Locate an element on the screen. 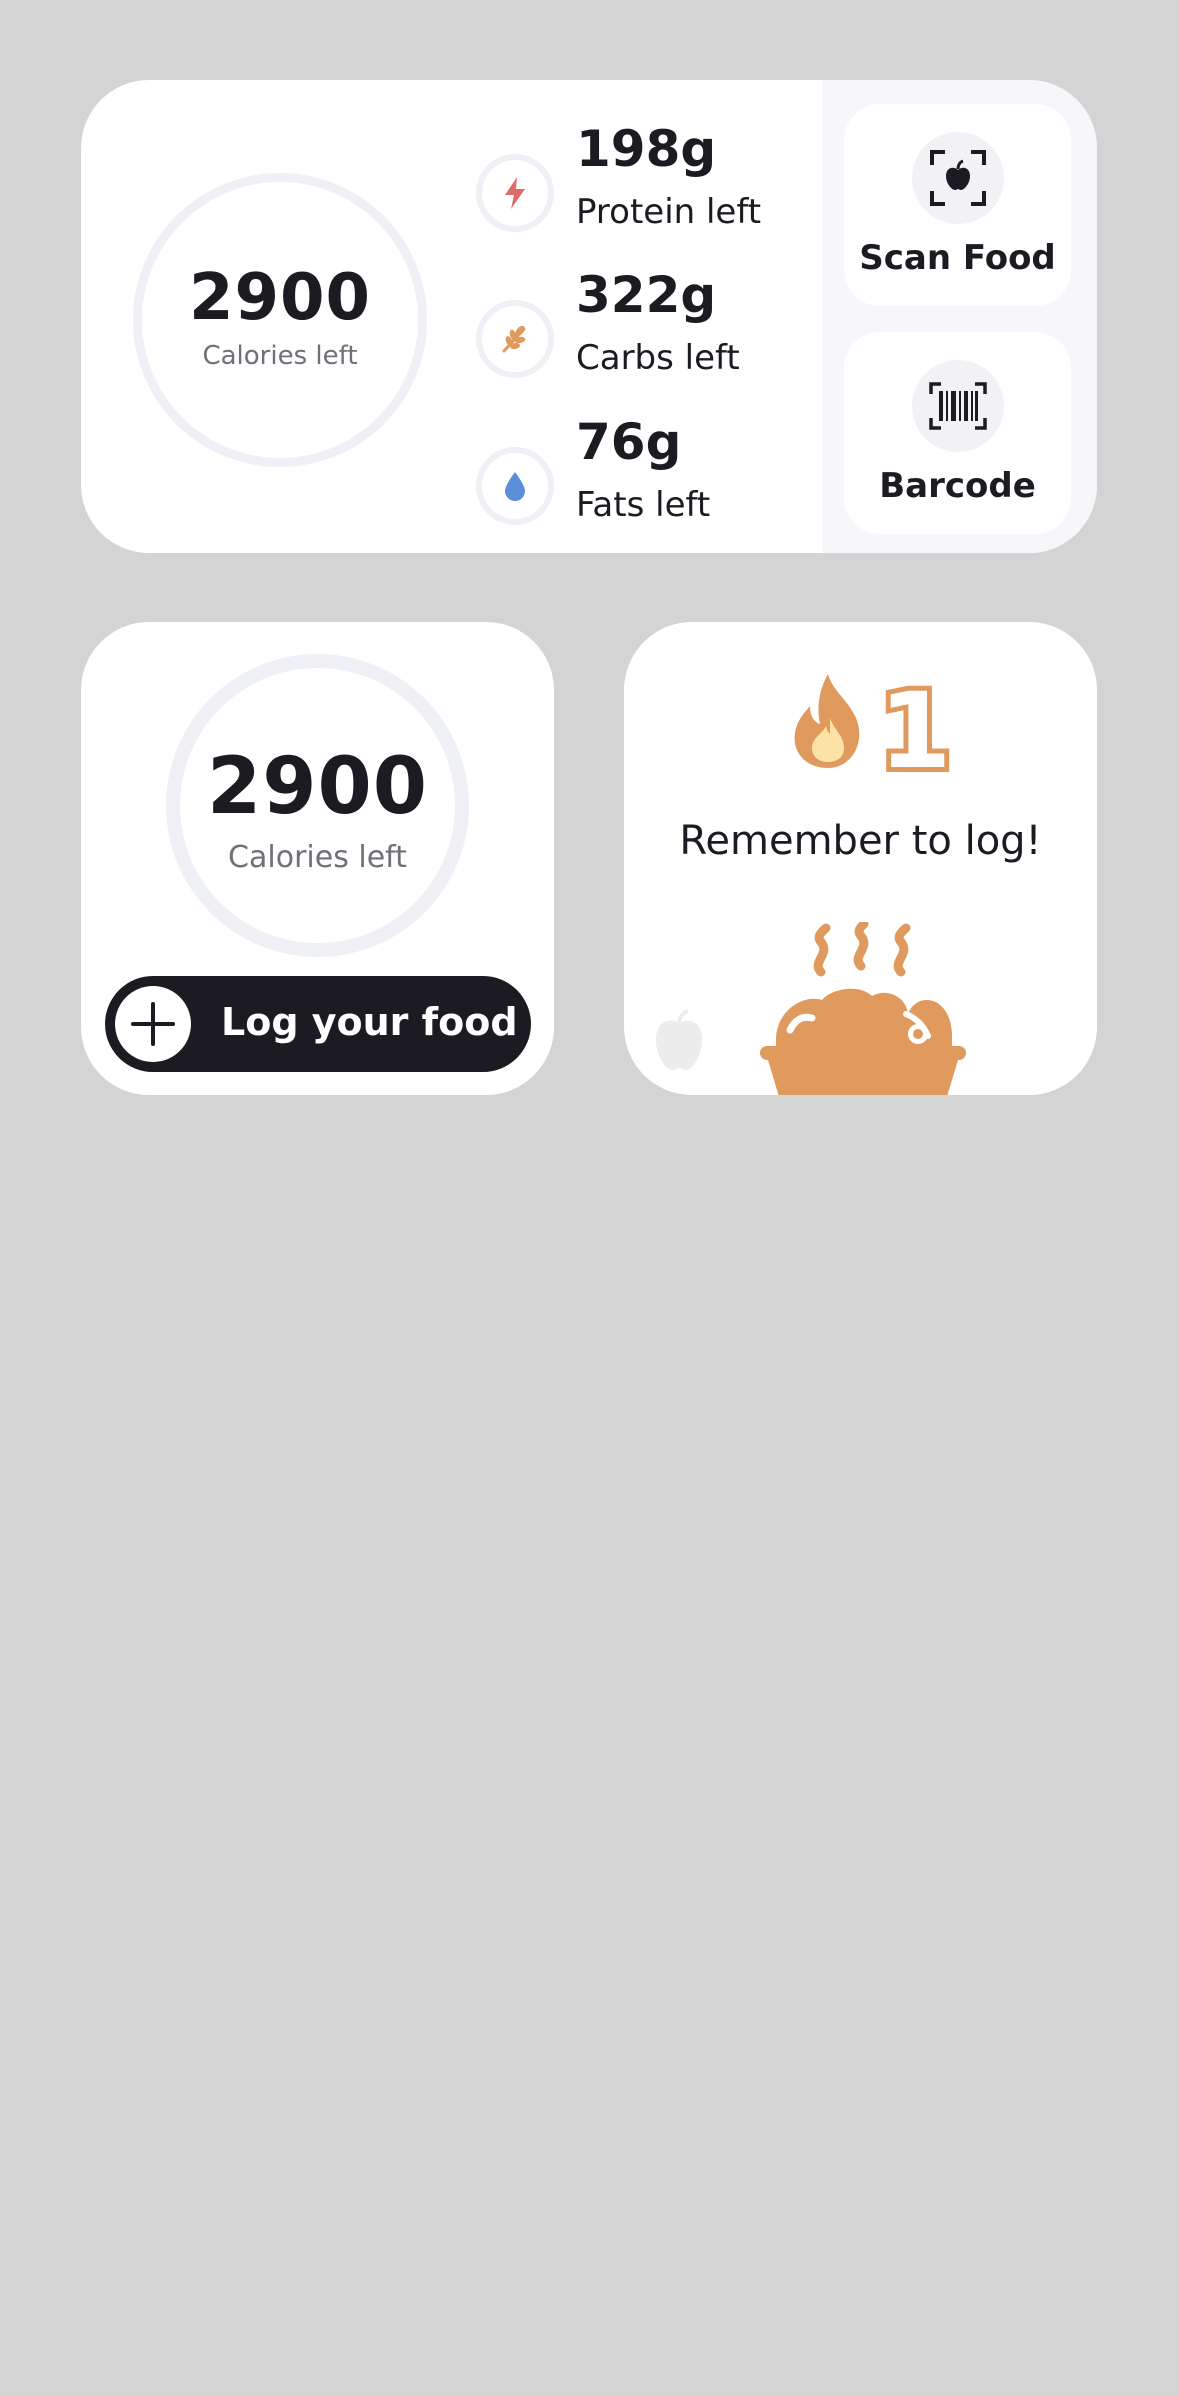  calories-label: Calories left is located at coordinates (280, 356).